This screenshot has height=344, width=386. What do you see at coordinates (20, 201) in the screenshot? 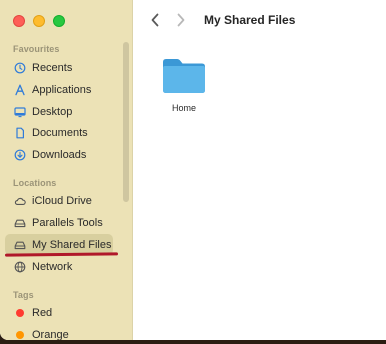
I see `cloud-icon` at bounding box center [20, 201].